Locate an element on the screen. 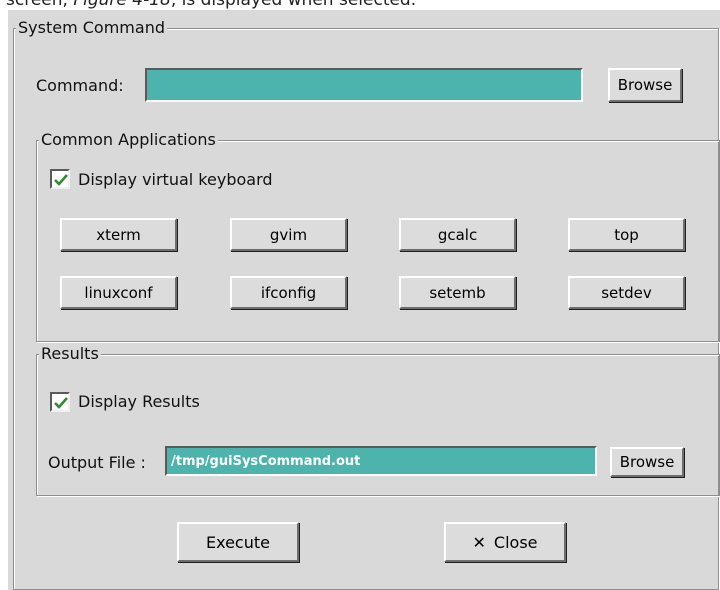 Image resolution: width=720 pixels, height=590 pixels. virtual-keyboard-checkbox is located at coordinates (60, 179).